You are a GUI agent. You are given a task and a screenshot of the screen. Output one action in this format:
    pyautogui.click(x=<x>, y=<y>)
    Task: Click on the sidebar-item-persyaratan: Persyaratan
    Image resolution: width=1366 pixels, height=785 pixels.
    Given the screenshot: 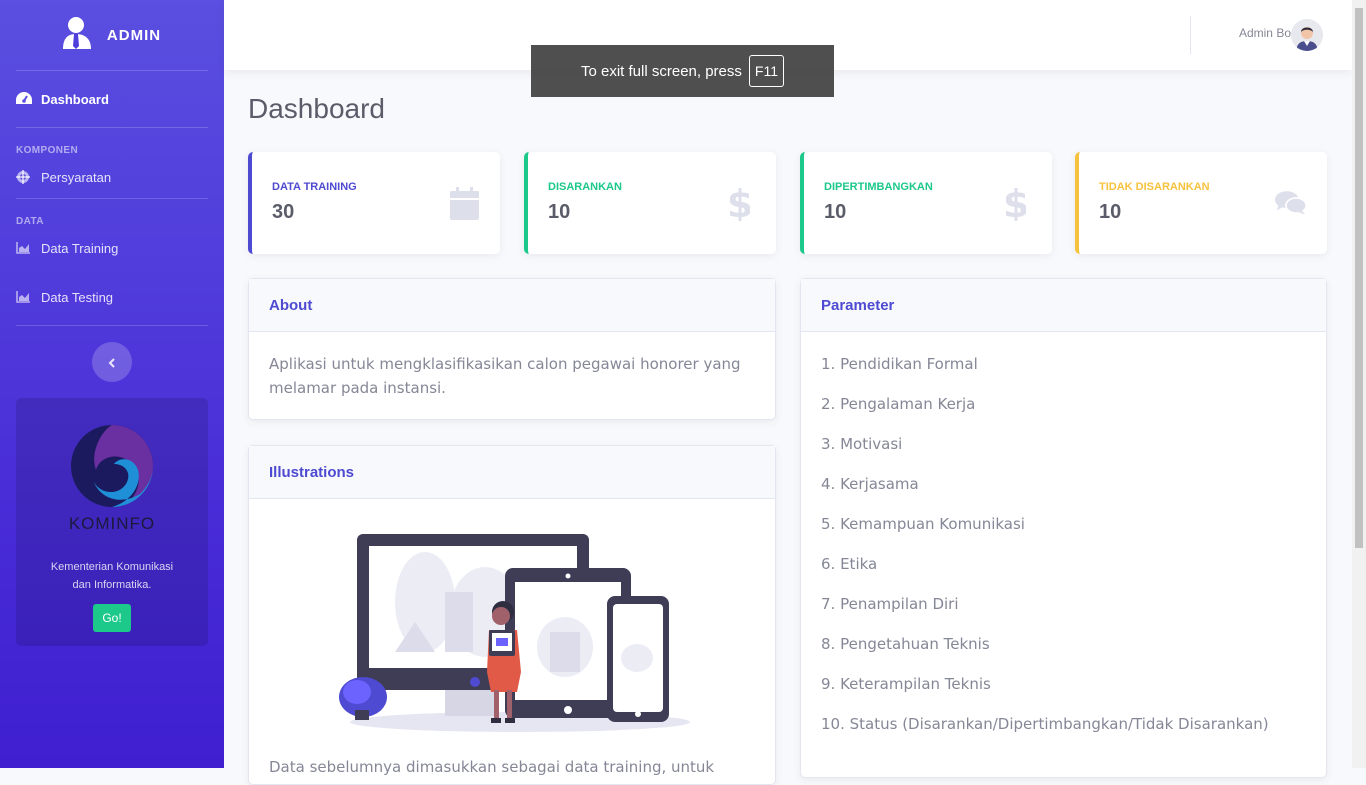 What is the action you would take?
    pyautogui.click(x=112, y=177)
    